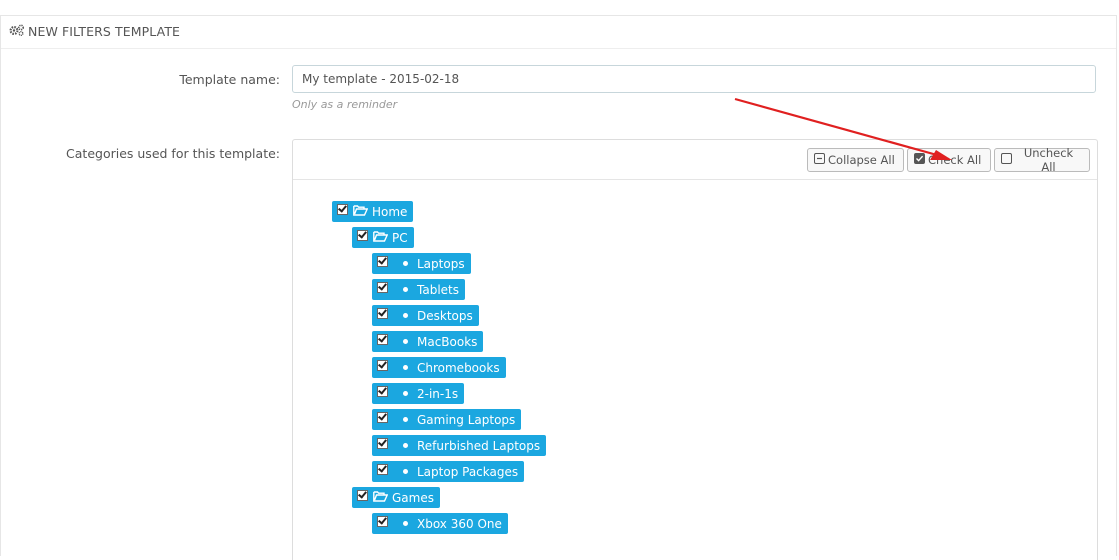 This screenshot has width=1119, height=560. What do you see at coordinates (695, 160) in the screenshot?
I see `tree-toolbar: Collapse All Check All Uncheck All` at bounding box center [695, 160].